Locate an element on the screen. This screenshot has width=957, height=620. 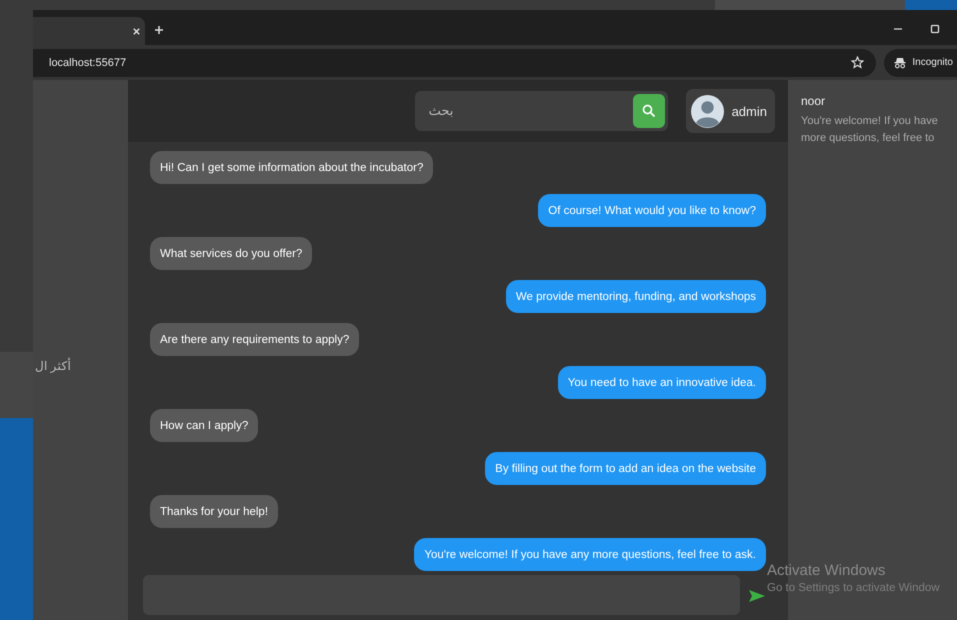
received-message: Are there any requirements to apply? is located at coordinates (255, 339).